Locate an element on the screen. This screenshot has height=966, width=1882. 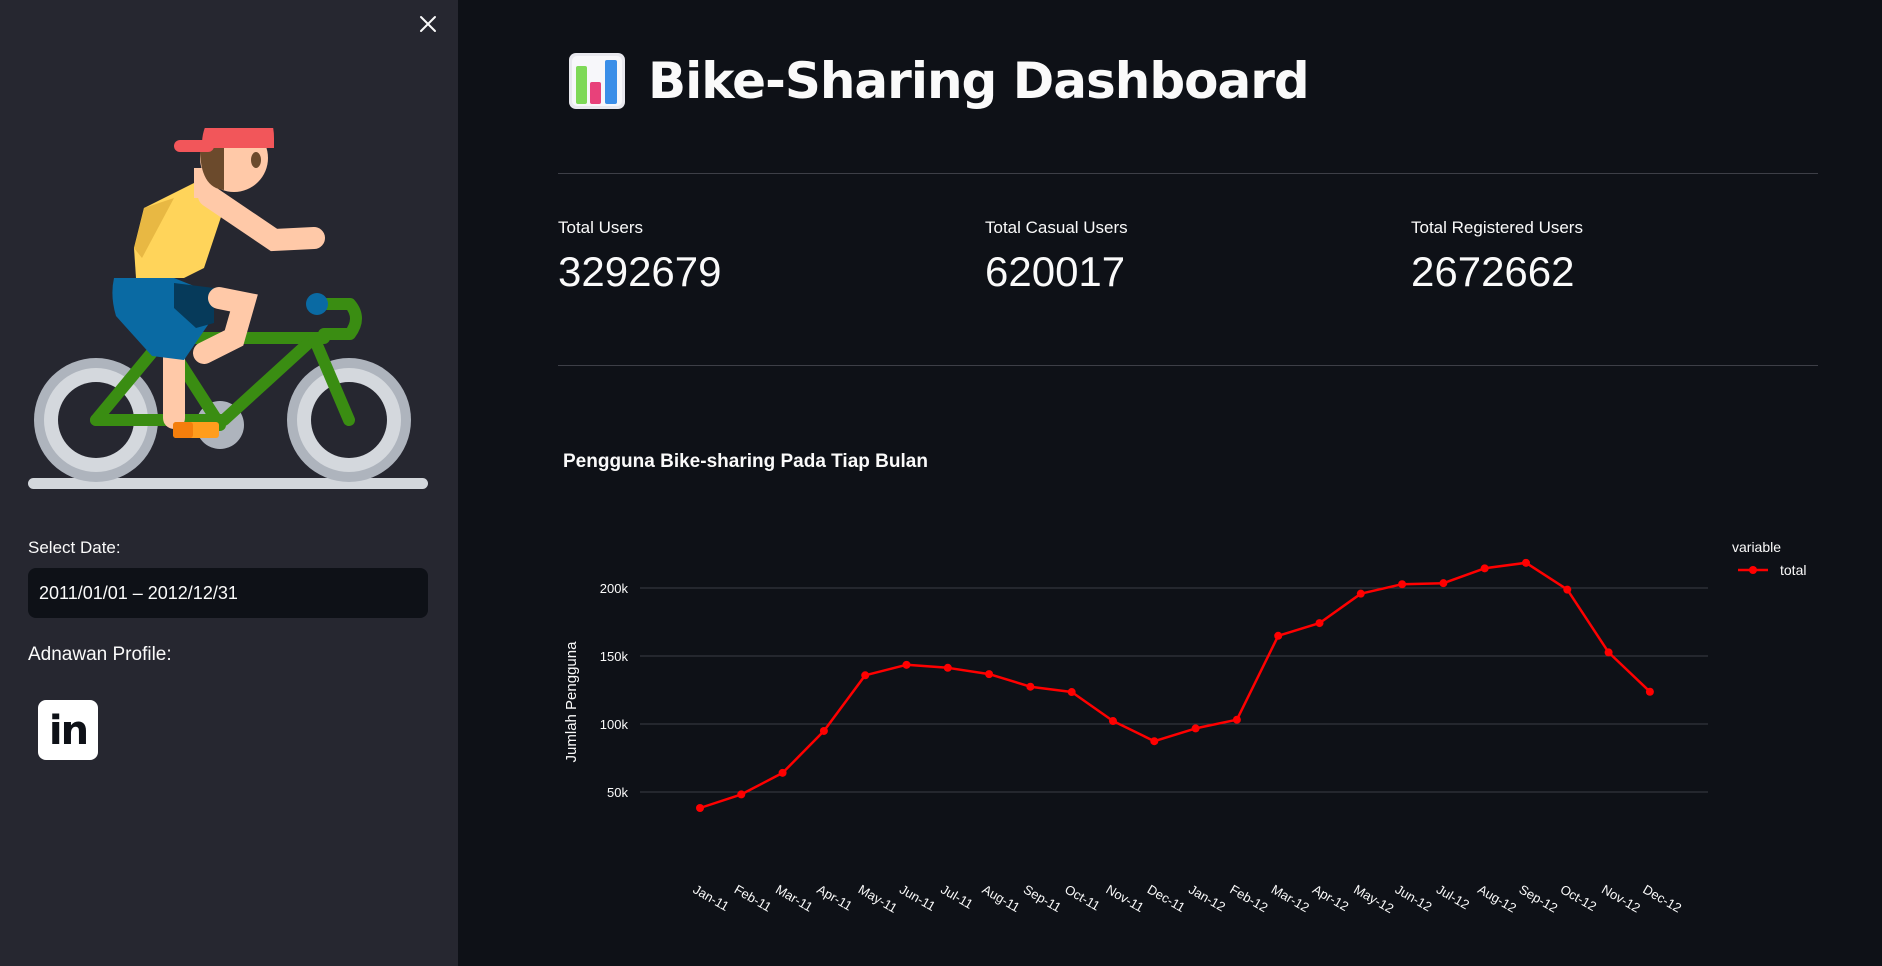
bar-chart-icon is located at coordinates (597, 81).